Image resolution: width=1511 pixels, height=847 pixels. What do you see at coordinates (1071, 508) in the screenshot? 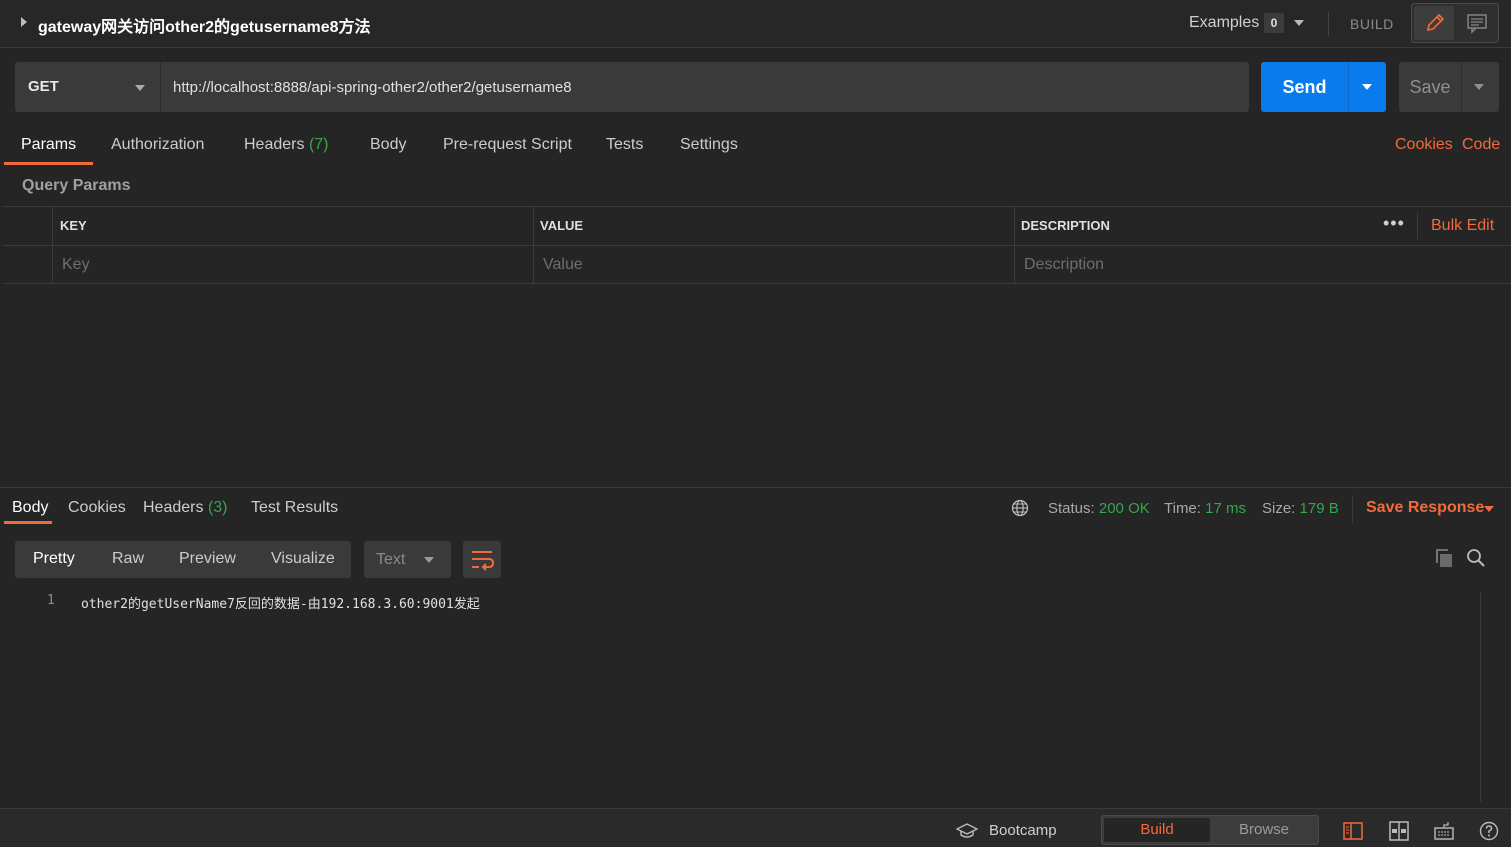
I see `status-label: Status:` at bounding box center [1071, 508].